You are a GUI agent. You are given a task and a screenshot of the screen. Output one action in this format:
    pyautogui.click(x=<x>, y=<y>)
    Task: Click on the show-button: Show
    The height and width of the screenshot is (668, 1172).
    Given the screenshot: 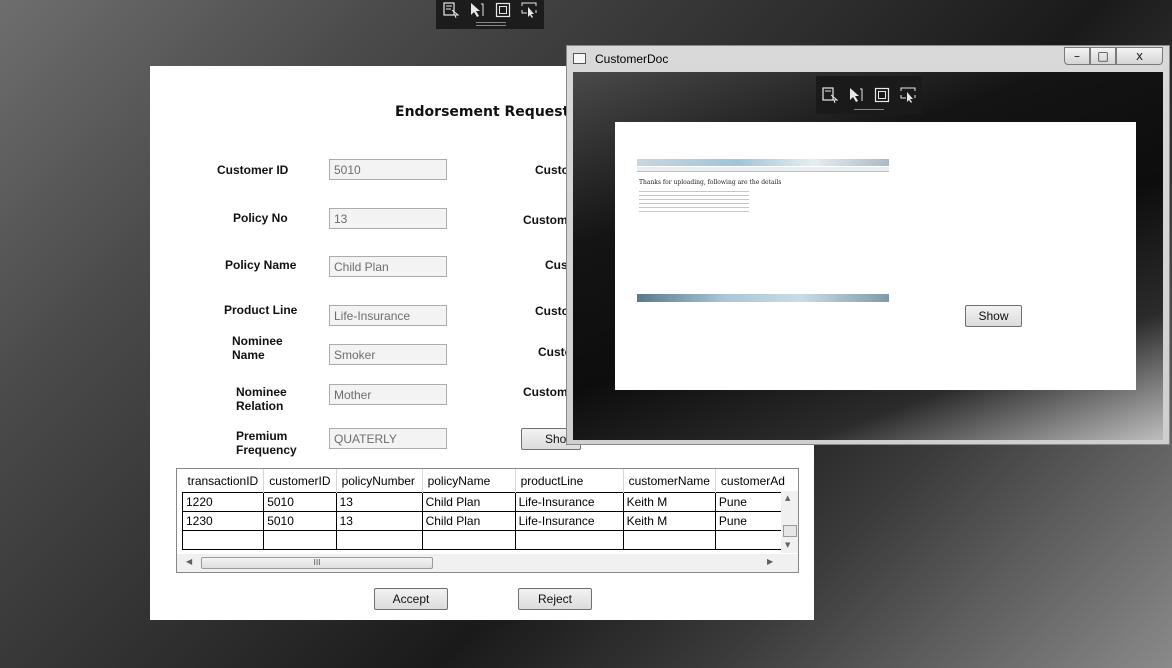 What is the action you would take?
    pyautogui.click(x=993, y=316)
    